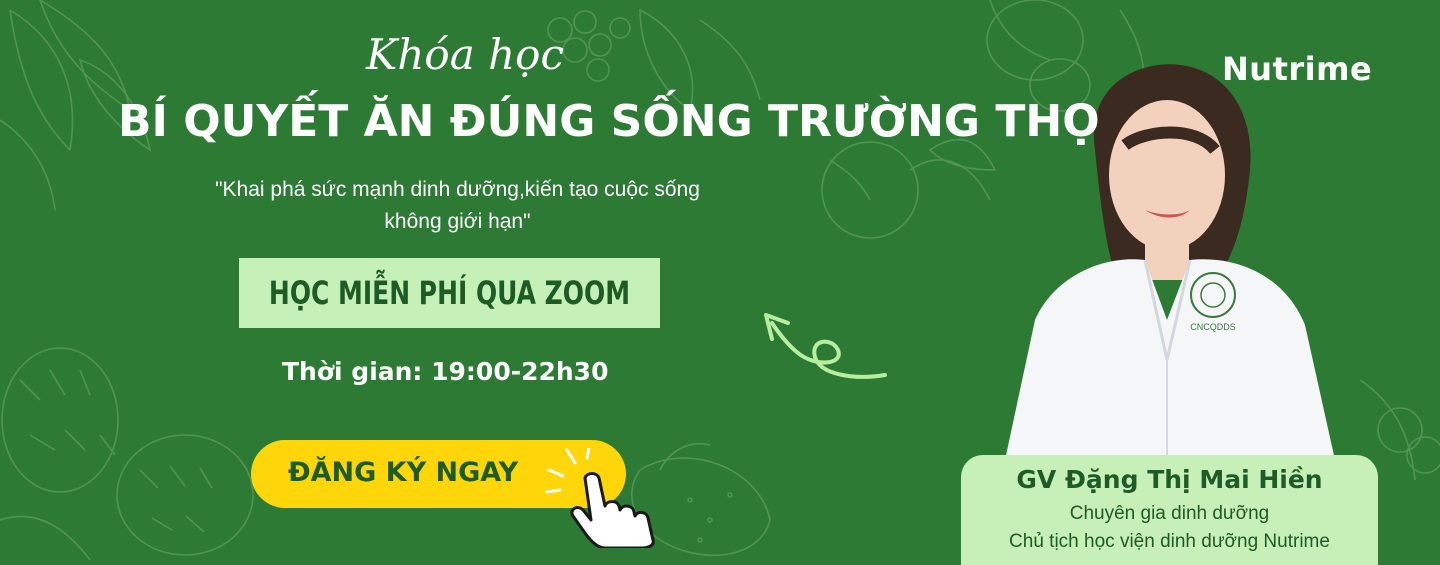  I want to click on instructor-role-1: Chuyên gia dinh dưỡng, so click(1169, 513).